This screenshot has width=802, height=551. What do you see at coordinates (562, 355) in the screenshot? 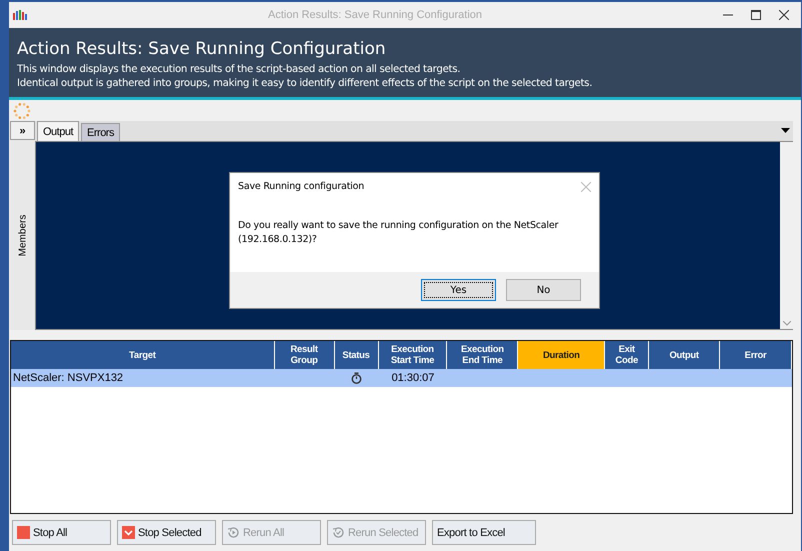
I see `column-header: Duration` at bounding box center [562, 355].